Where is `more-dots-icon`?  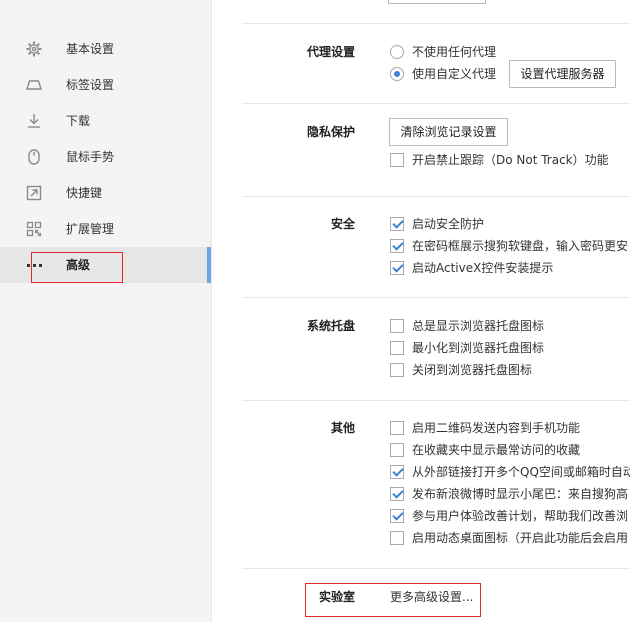
more-dots-icon is located at coordinates (34, 265).